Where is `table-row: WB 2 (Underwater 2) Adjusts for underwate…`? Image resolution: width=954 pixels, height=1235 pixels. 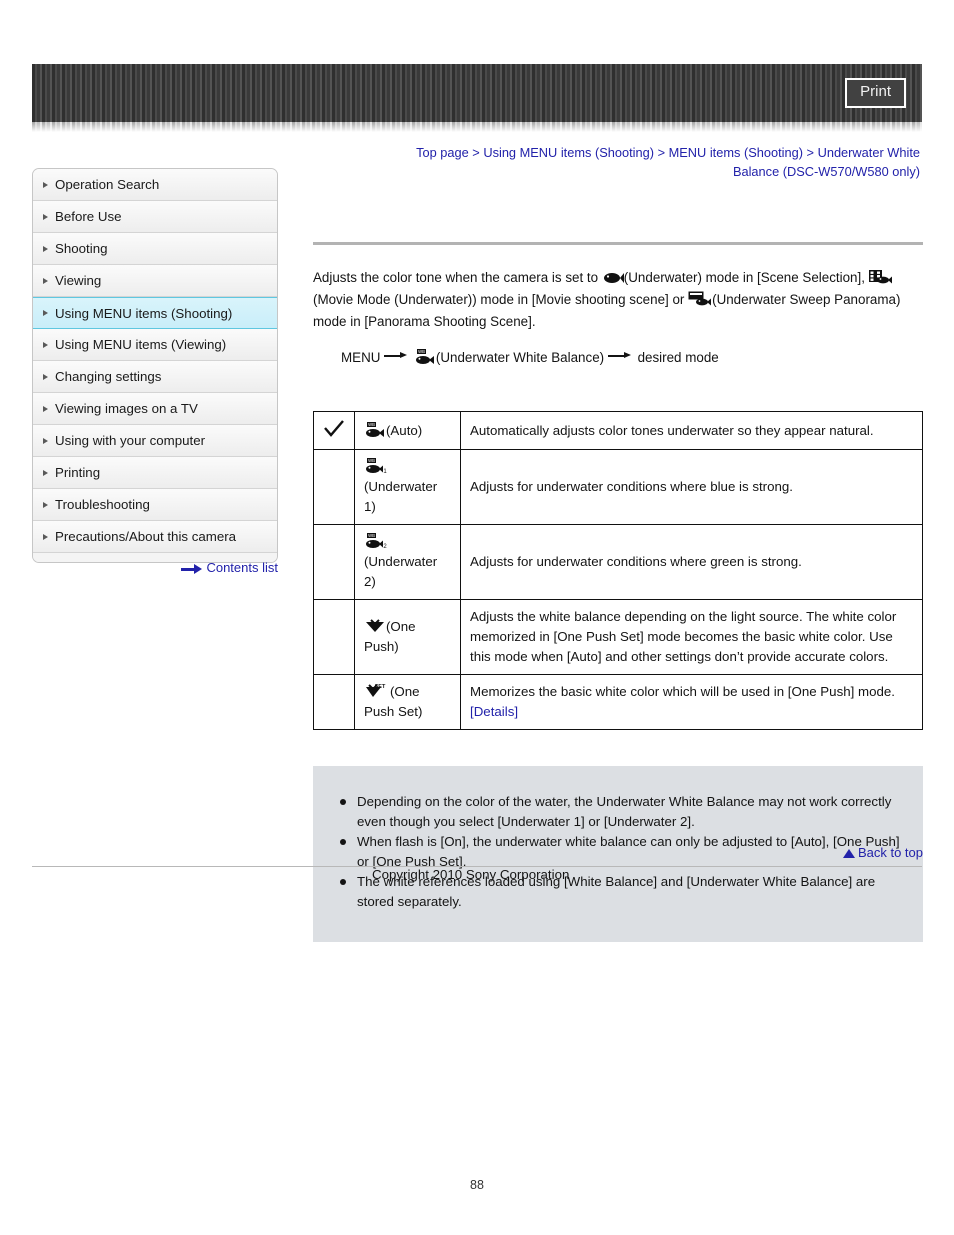
table-row: WB 2 (Underwater 2) Adjusts for underwate… is located at coordinates (618, 562).